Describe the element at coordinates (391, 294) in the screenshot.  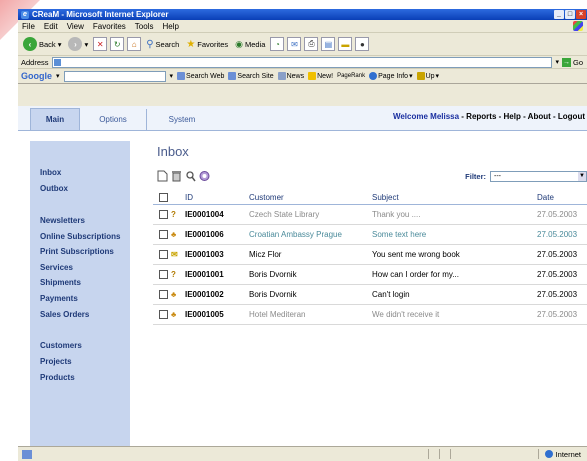
I see `message-subject: Can't login` at that location.